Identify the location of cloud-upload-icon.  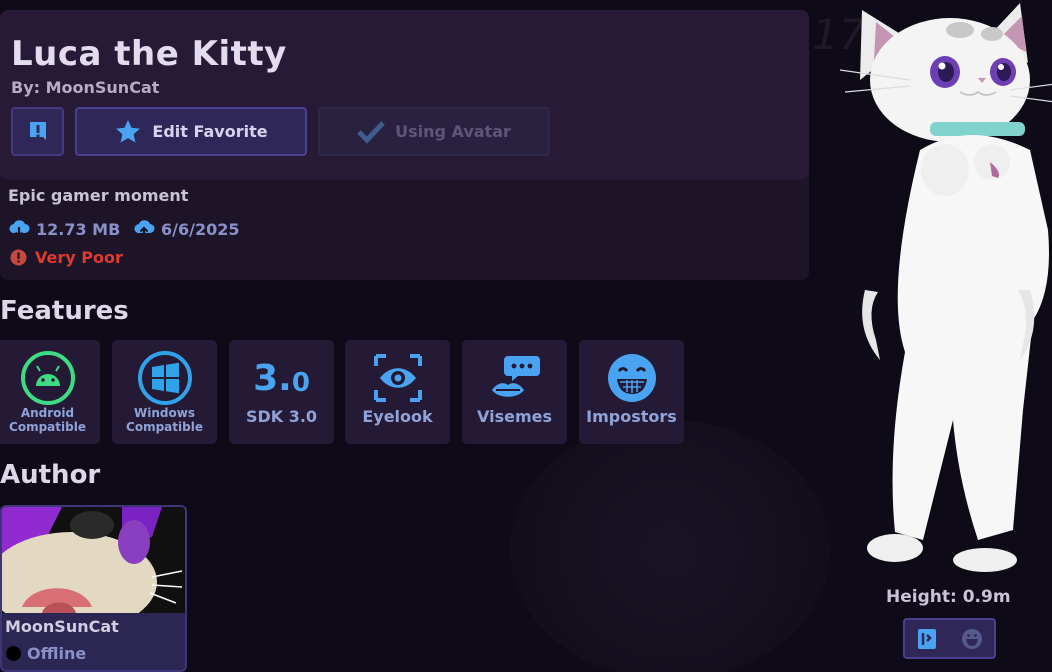
(144, 228).